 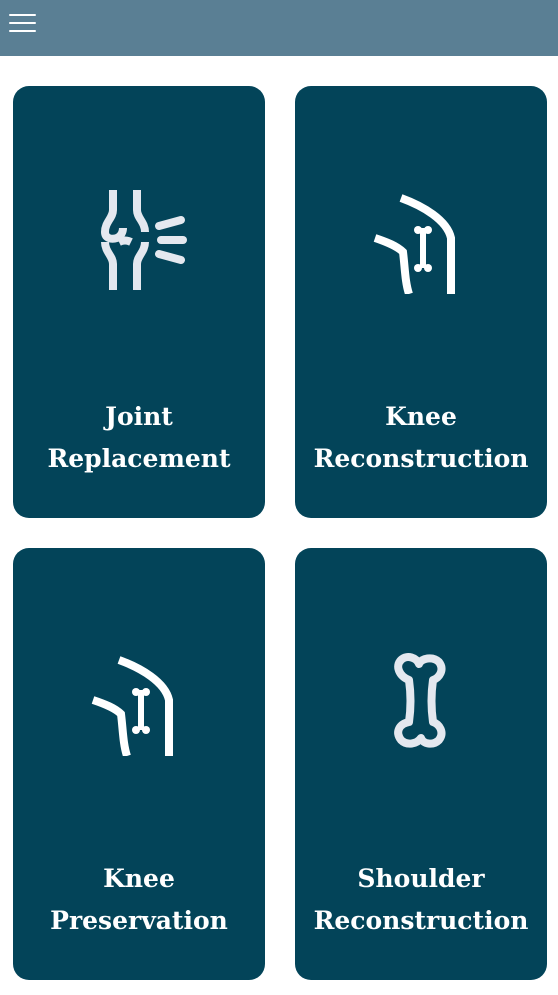 I want to click on hamburger-menu-icon, so click(x=23, y=23).